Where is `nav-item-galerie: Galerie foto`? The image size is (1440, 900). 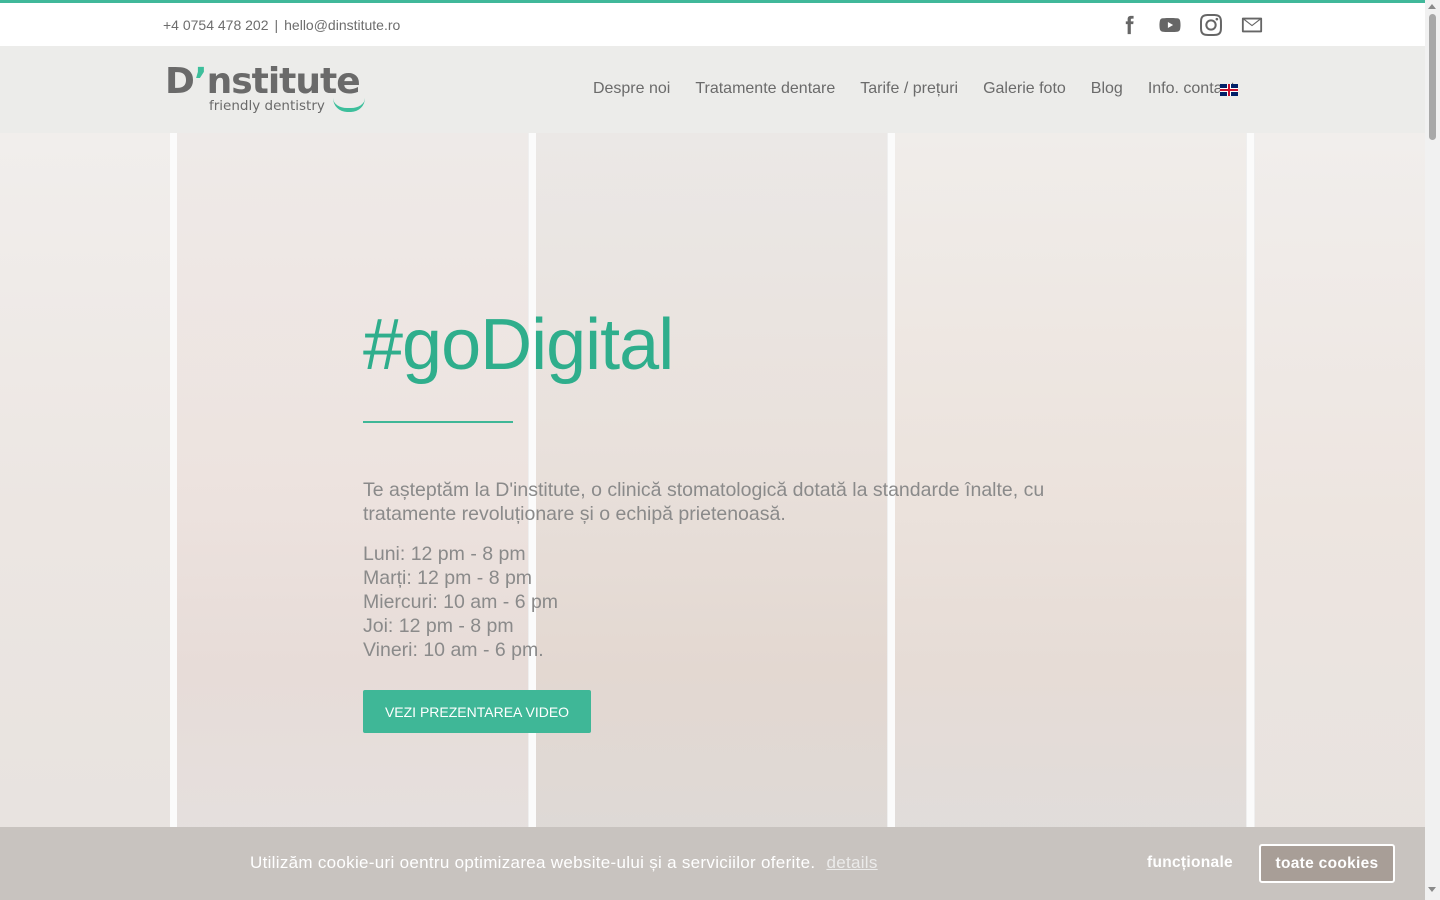 nav-item-galerie: Galerie foto is located at coordinates (1024, 89).